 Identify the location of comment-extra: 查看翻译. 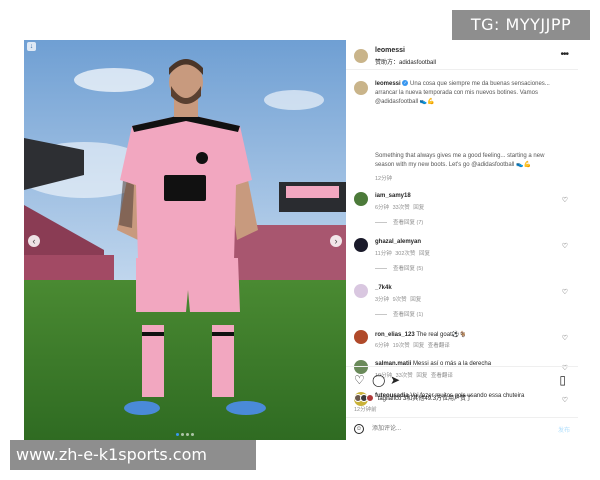
(439, 346).